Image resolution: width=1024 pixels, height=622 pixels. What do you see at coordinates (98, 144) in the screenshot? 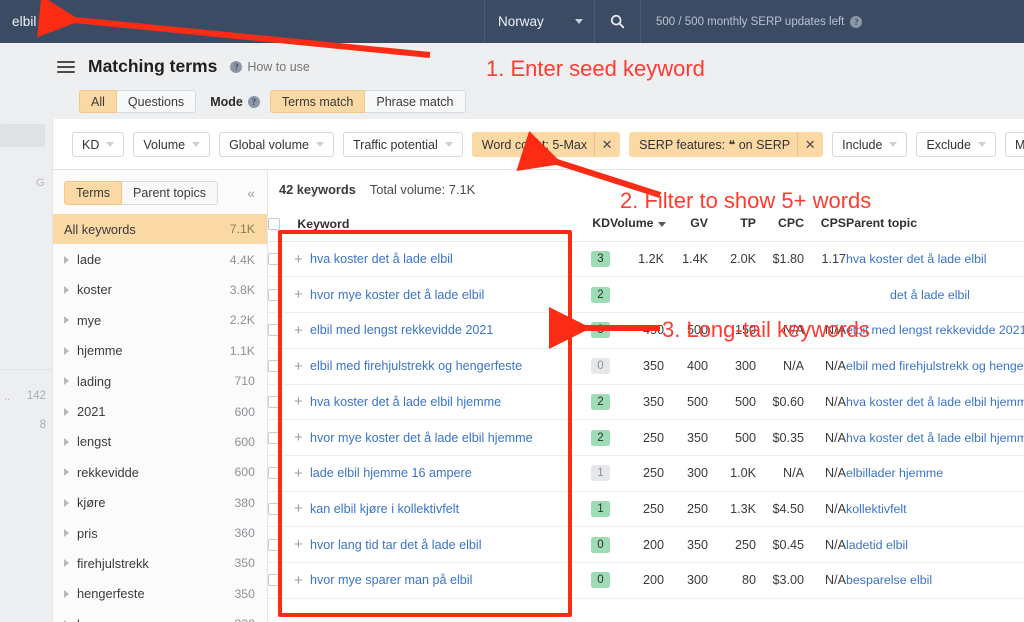
I see `filter-kd: KD` at bounding box center [98, 144].